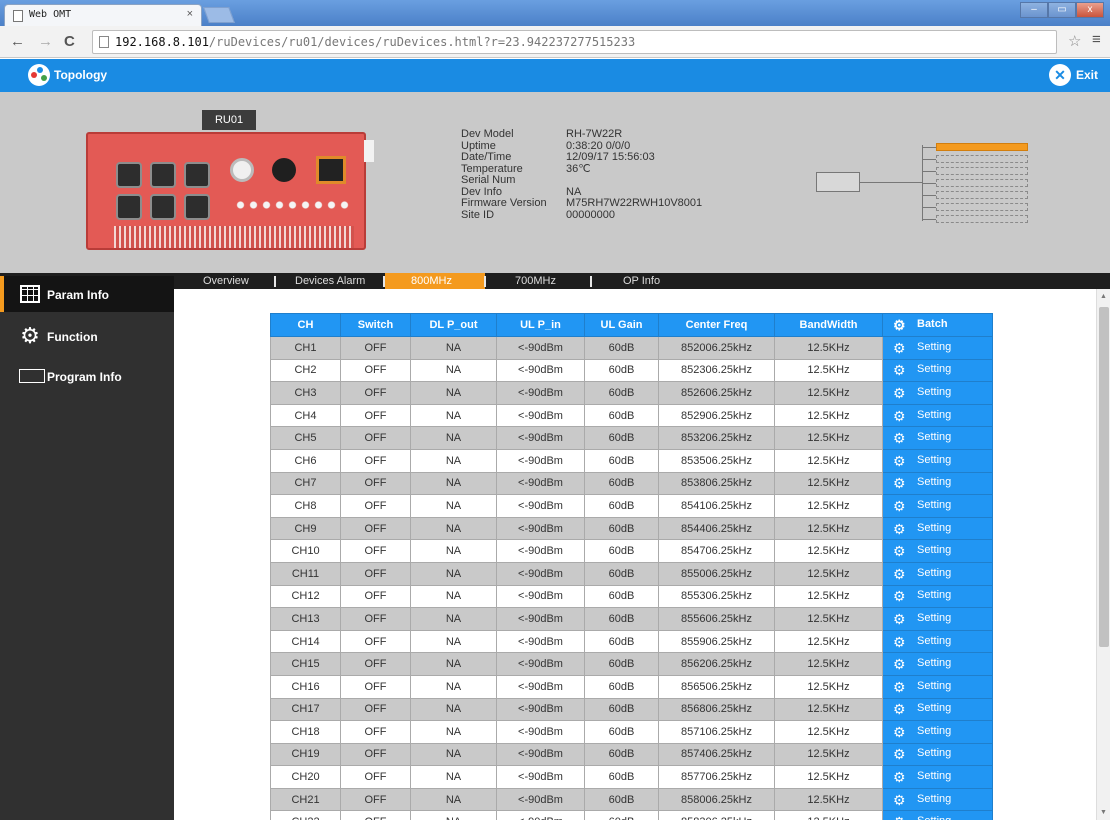 Image resolution: width=1110 pixels, height=820 pixels. Describe the element at coordinates (69, 41) in the screenshot. I see `reload-icon: C` at that location.